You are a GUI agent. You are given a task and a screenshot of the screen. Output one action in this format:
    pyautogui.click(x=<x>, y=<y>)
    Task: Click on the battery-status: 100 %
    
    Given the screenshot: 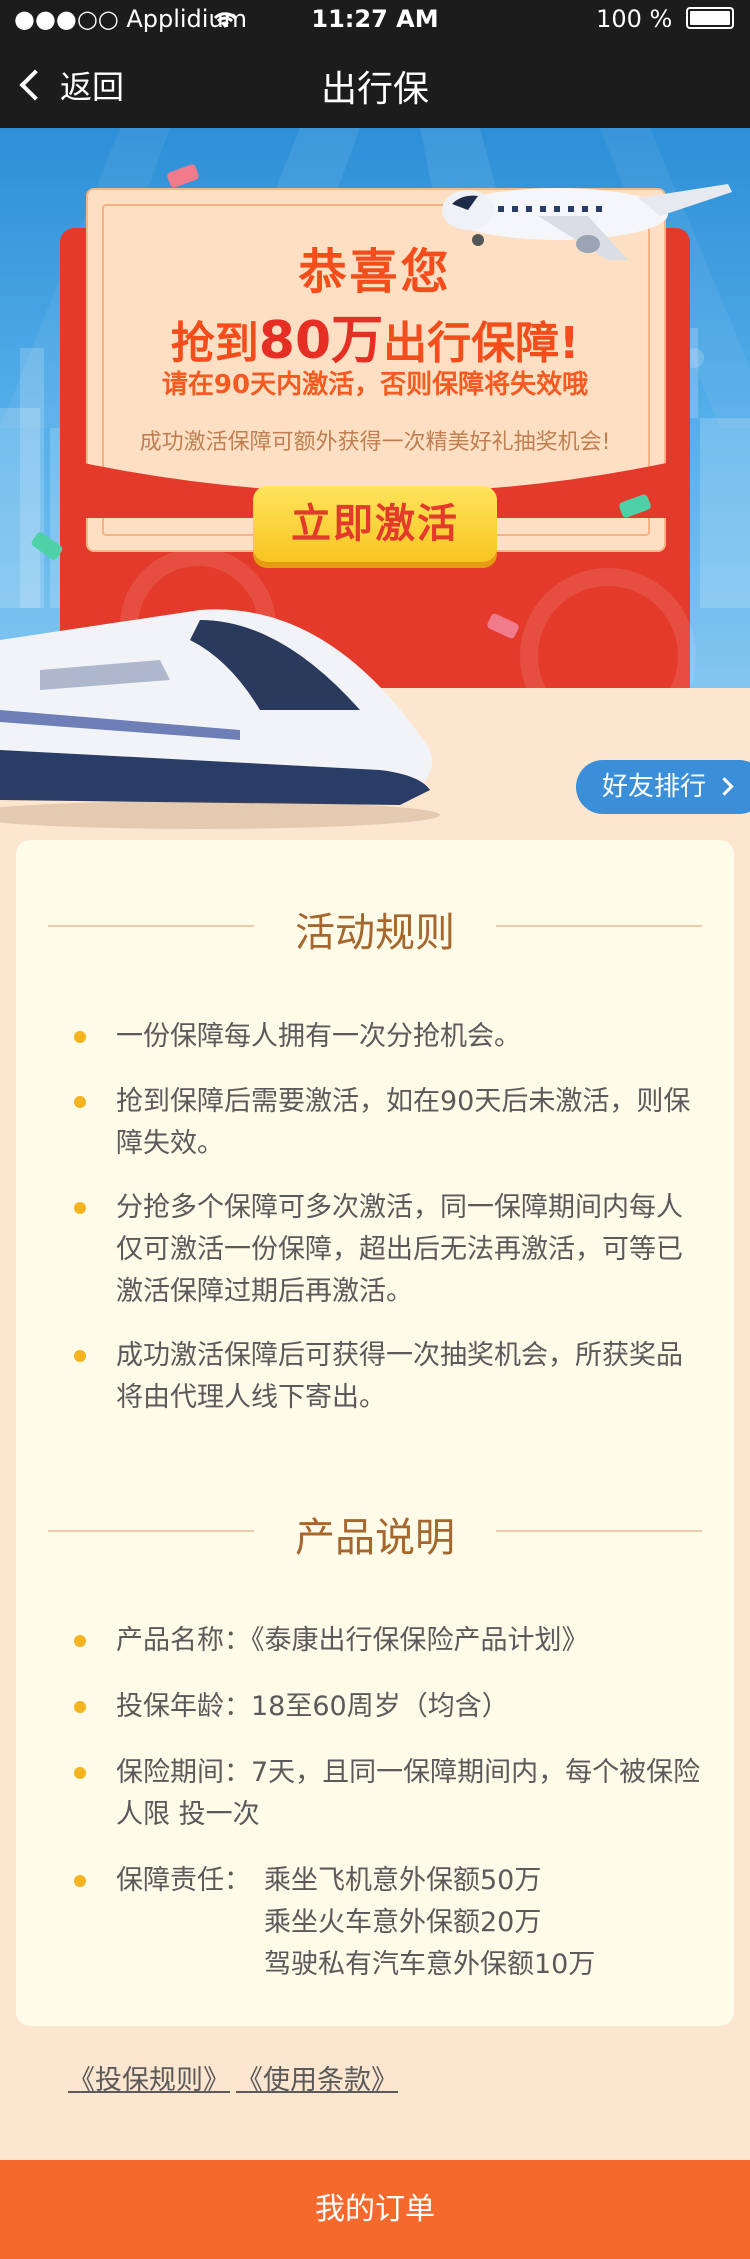 What is the action you would take?
    pyautogui.click(x=665, y=19)
    